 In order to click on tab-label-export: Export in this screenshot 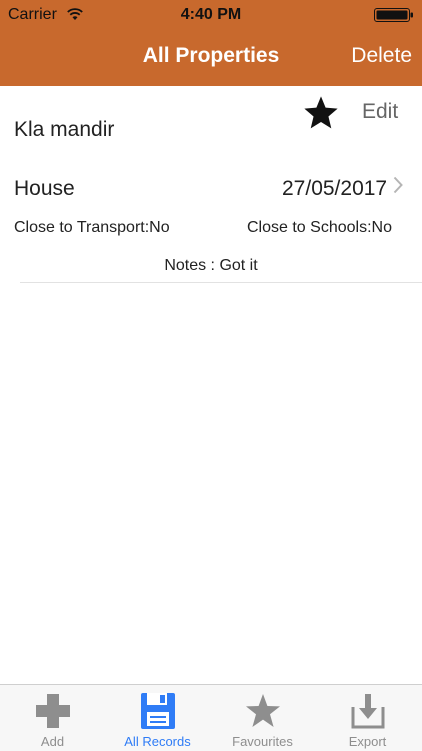, I will do `click(367, 741)`.